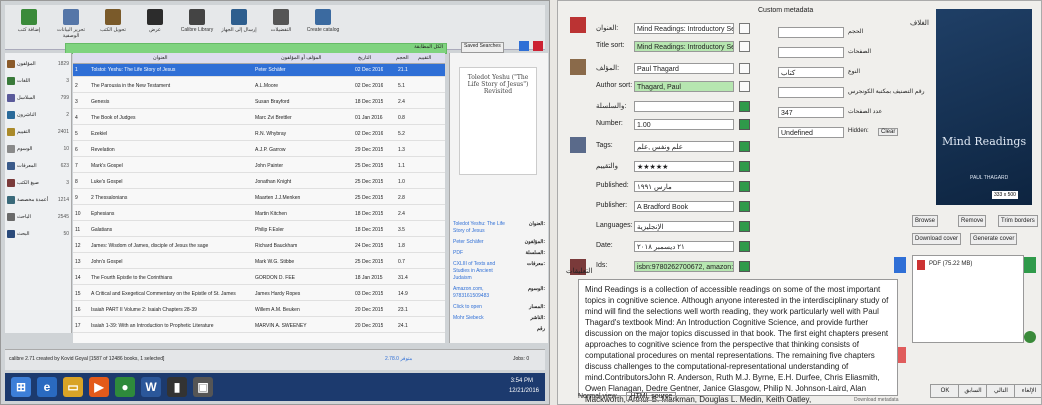  Describe the element at coordinates (684, 166) in the screenshot. I see `field-rating: ★★★★★` at that location.